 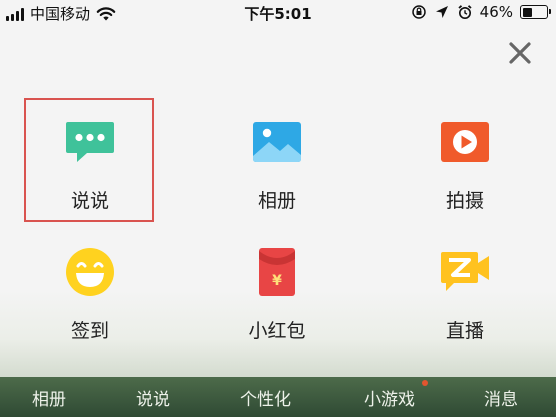 I want to click on action-shoot: 拍摄, so click(x=465, y=156).